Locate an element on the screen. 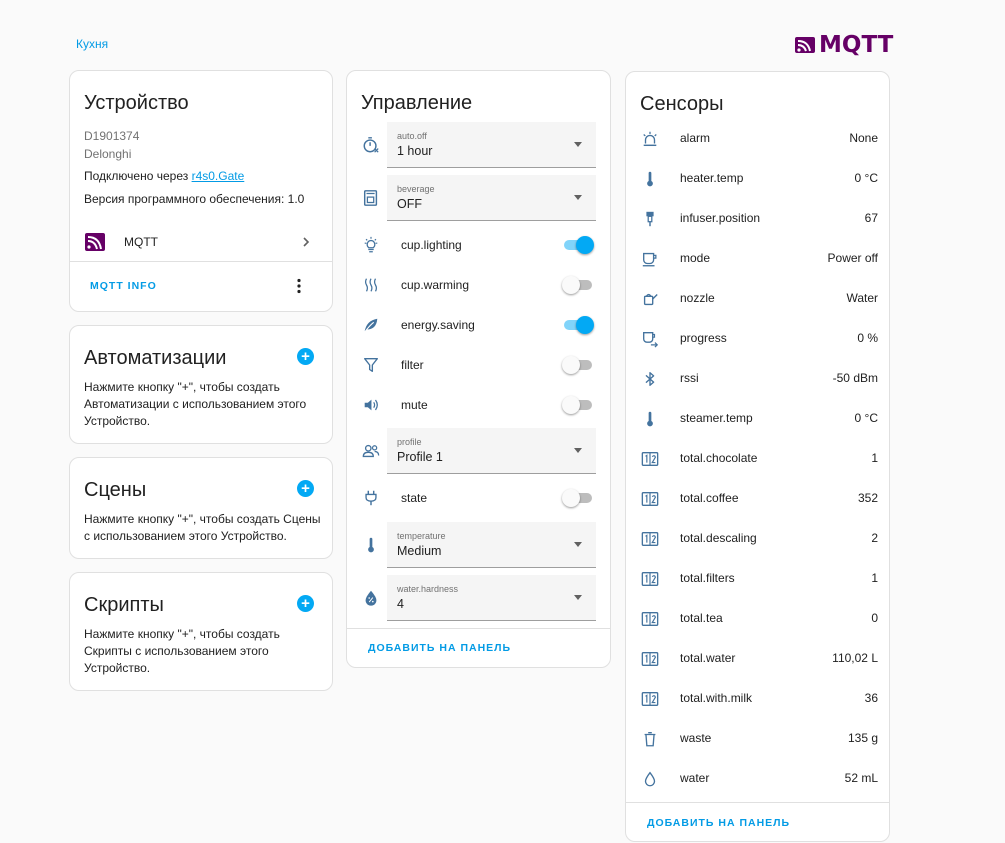 The width and height of the screenshot is (1005, 843). sensor-row-steamer-temp: steamer.temp 0 °C is located at coordinates (758, 419).